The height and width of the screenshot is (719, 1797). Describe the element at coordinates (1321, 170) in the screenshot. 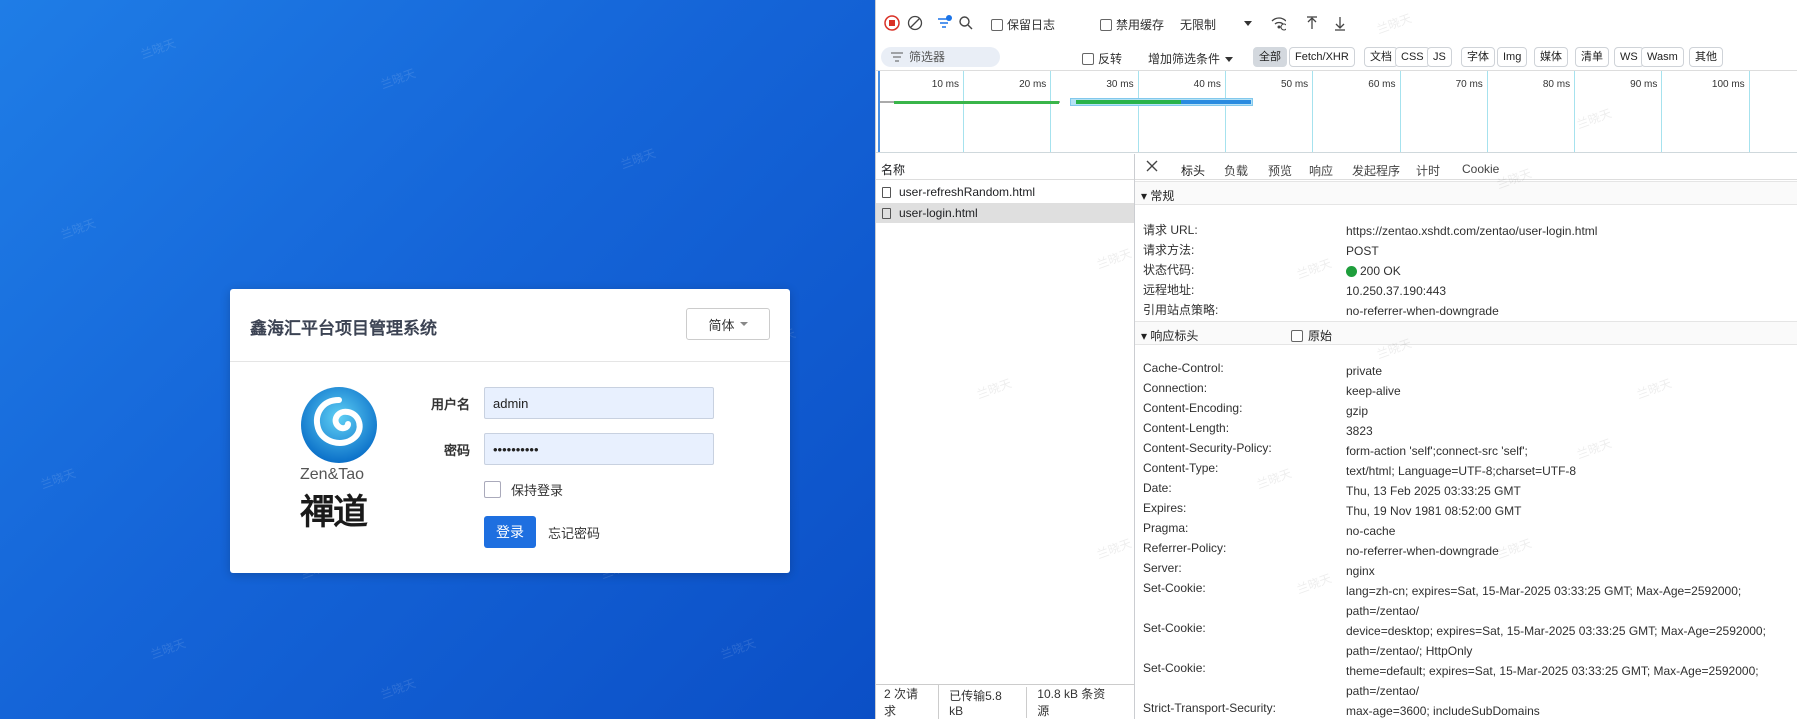

I see `tab-3: 响应` at that location.